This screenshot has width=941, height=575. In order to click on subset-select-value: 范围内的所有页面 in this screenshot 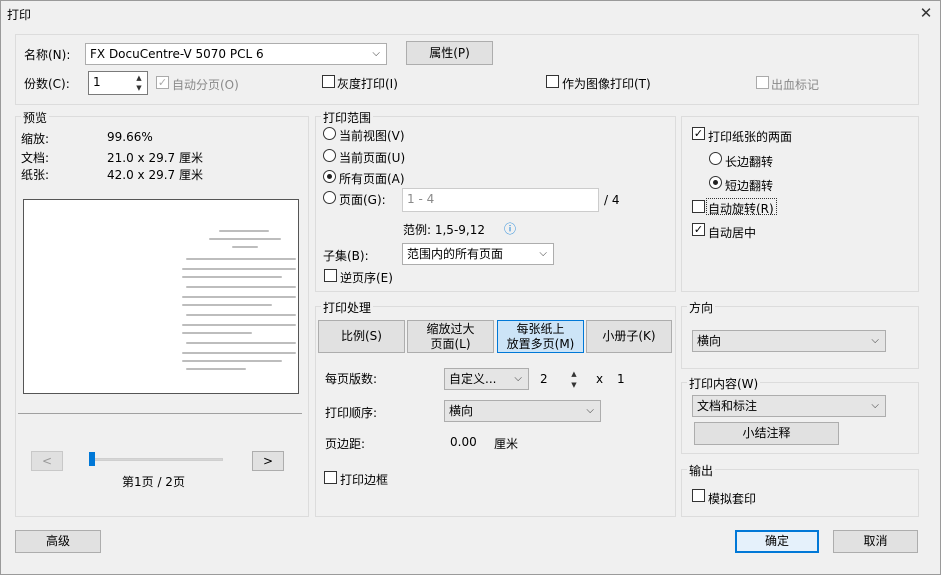, I will do `click(455, 254)`.